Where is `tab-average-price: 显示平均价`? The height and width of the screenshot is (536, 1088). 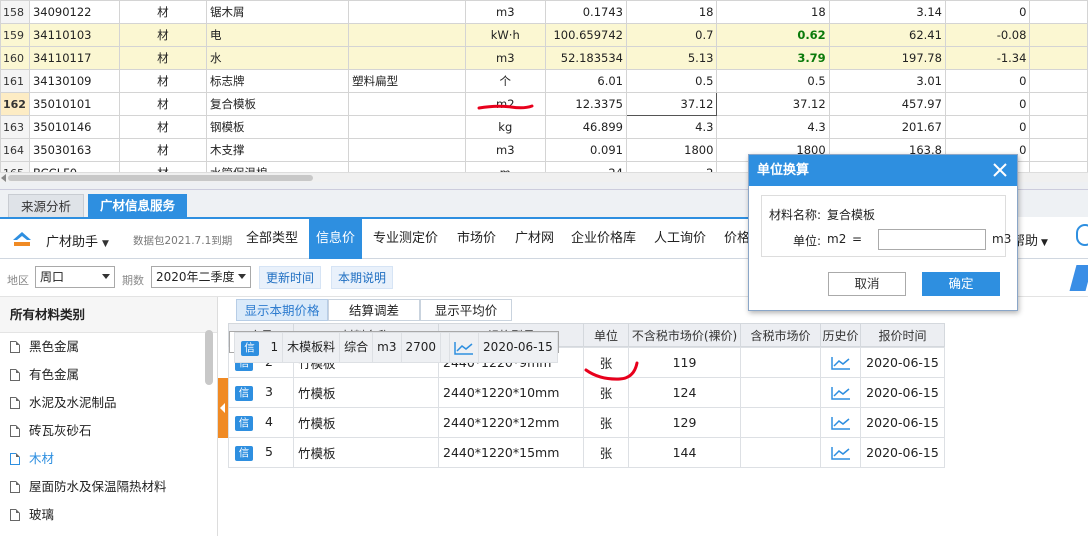 tab-average-price: 显示平均价 is located at coordinates (466, 310).